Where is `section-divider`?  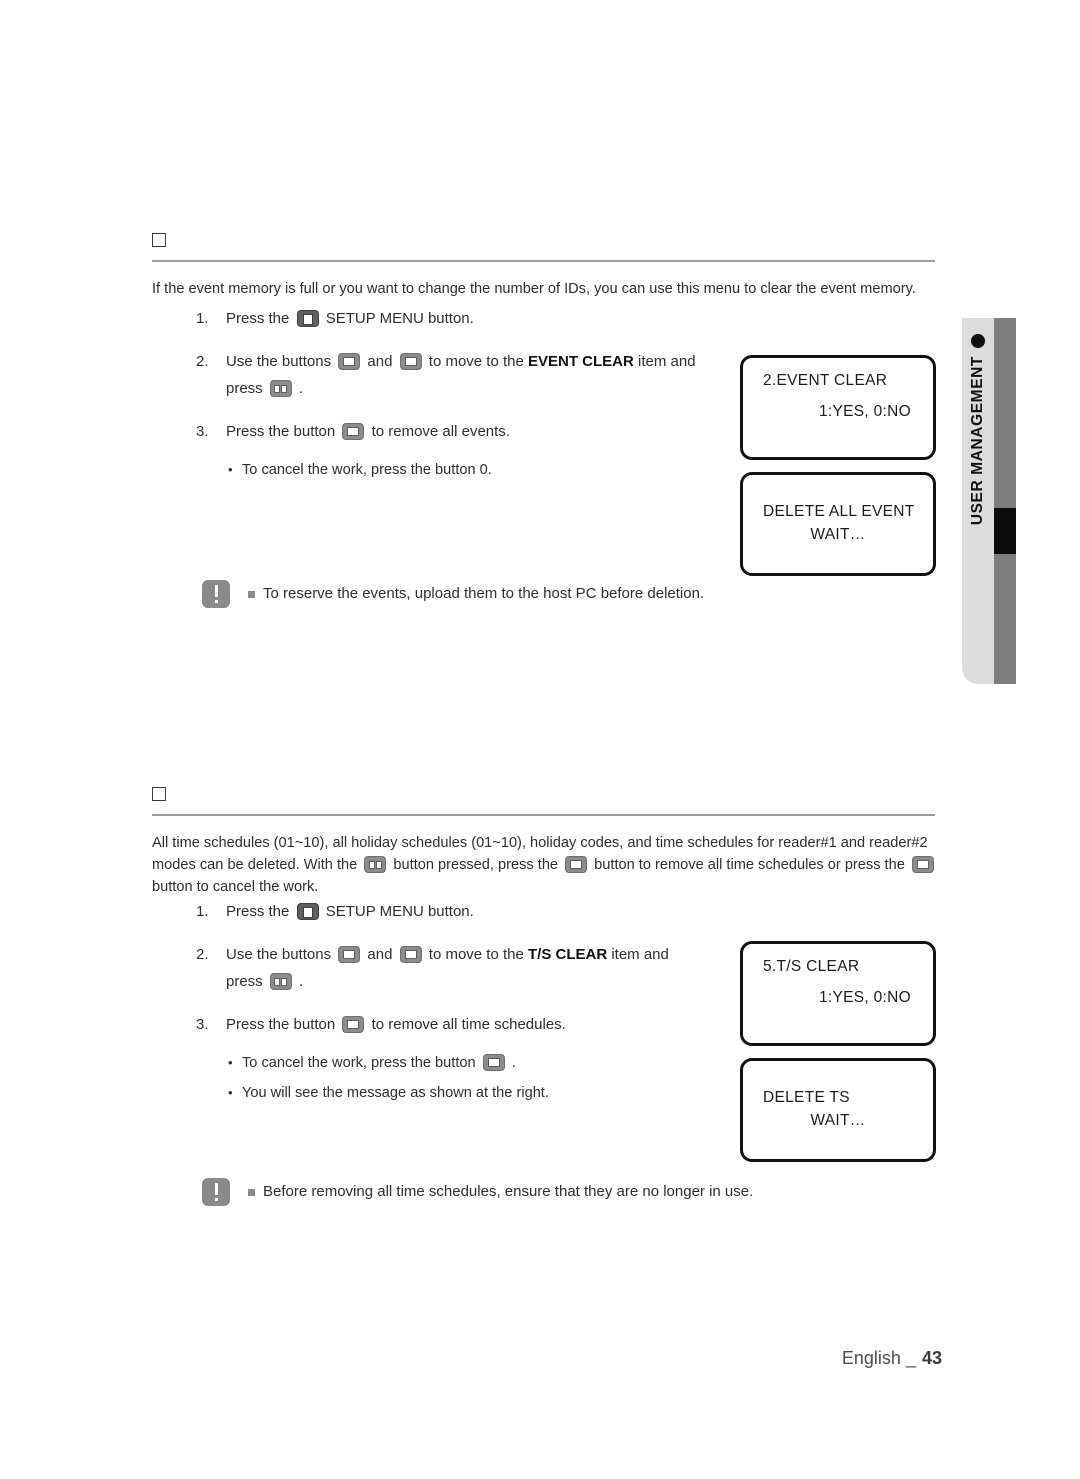 section-divider is located at coordinates (543, 815).